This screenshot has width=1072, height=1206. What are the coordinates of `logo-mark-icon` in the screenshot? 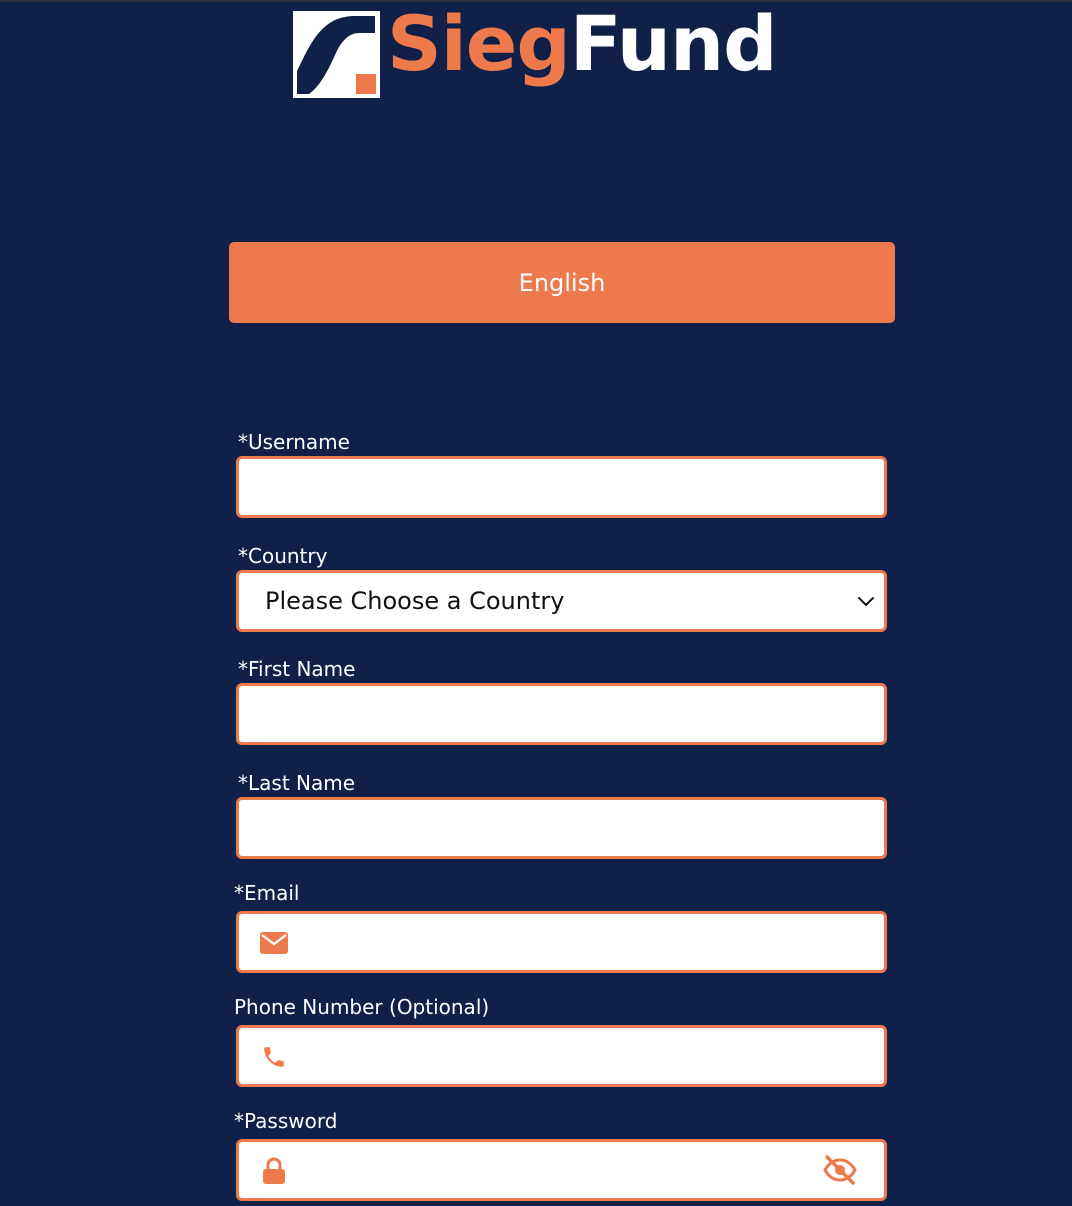 It's located at (336, 54).